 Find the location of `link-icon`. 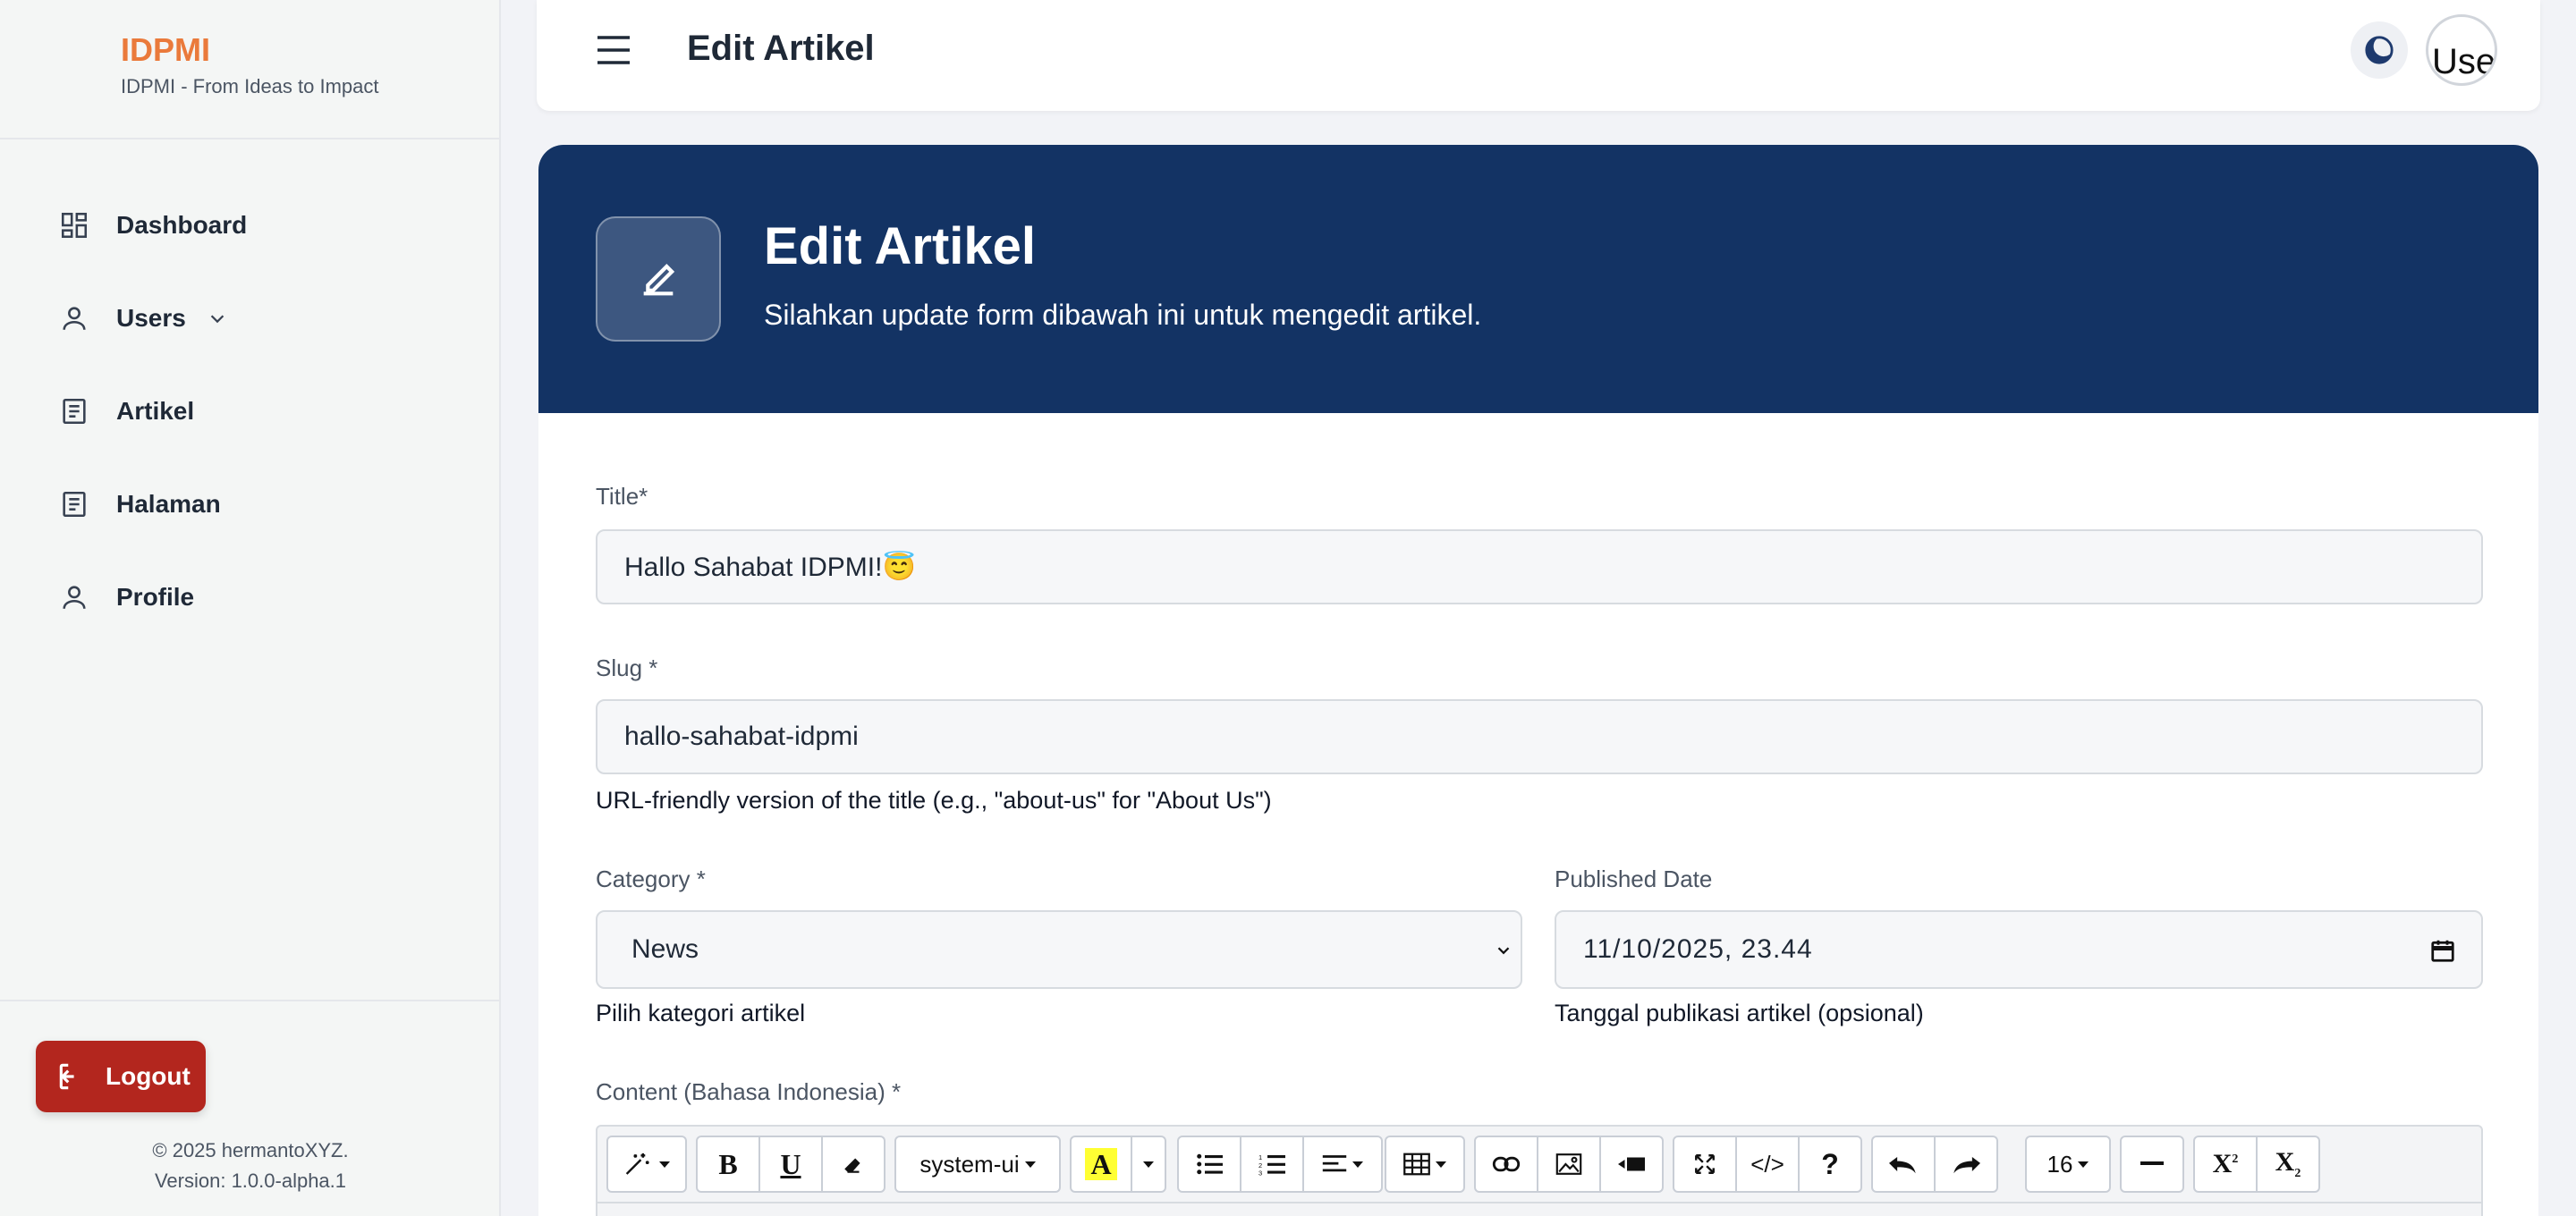

link-icon is located at coordinates (1506, 1164).